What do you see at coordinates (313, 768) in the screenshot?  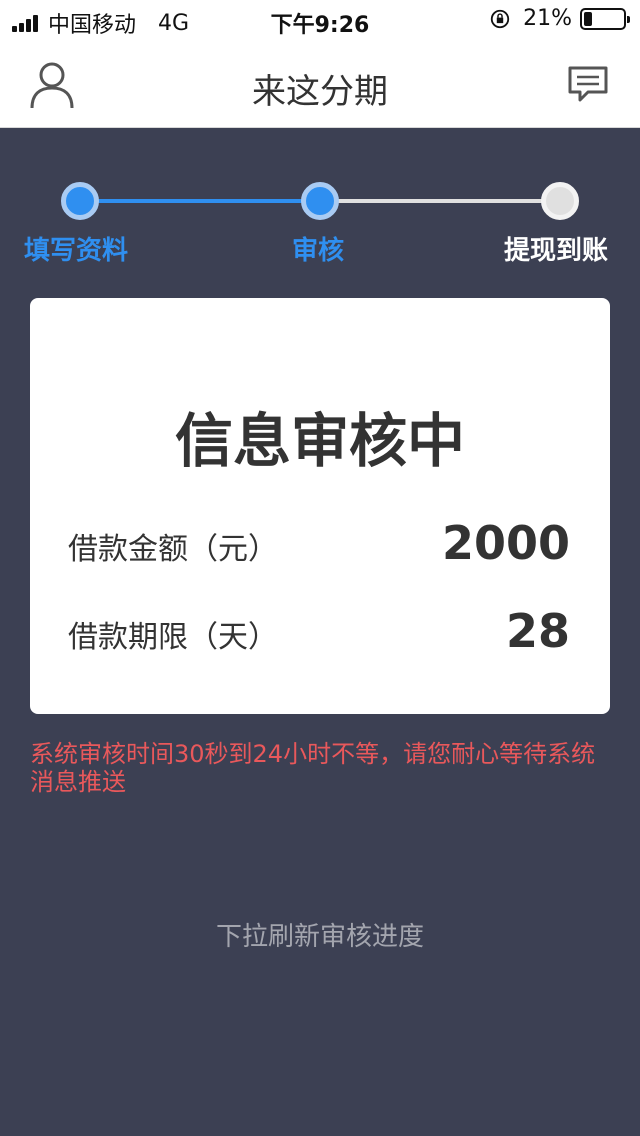 I see `review-time-notice: 系统审核时间30秒到24小时不等，请您耐心等待系统消息推送` at bounding box center [313, 768].